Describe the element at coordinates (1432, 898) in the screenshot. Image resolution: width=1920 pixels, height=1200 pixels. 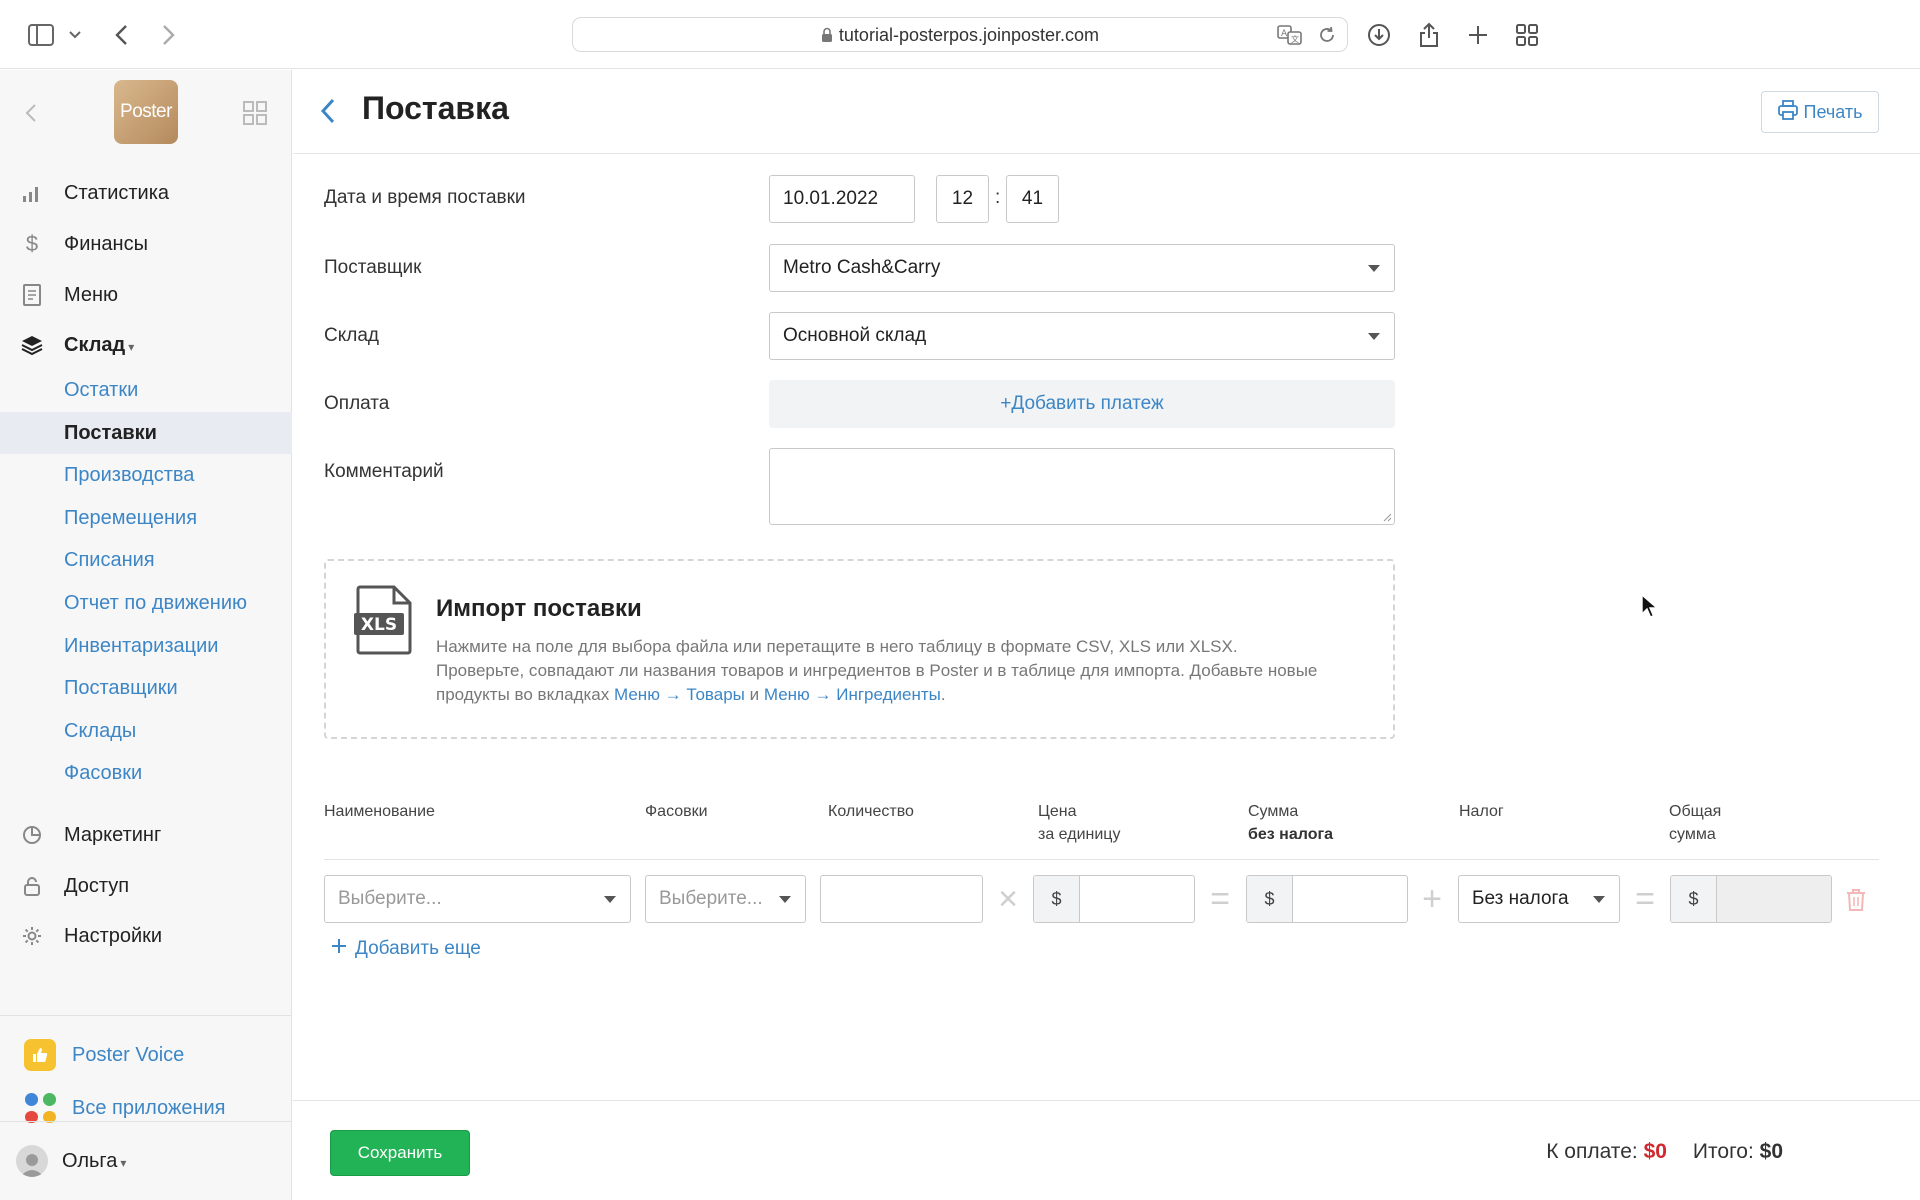
I see `plus-icon: +` at that location.